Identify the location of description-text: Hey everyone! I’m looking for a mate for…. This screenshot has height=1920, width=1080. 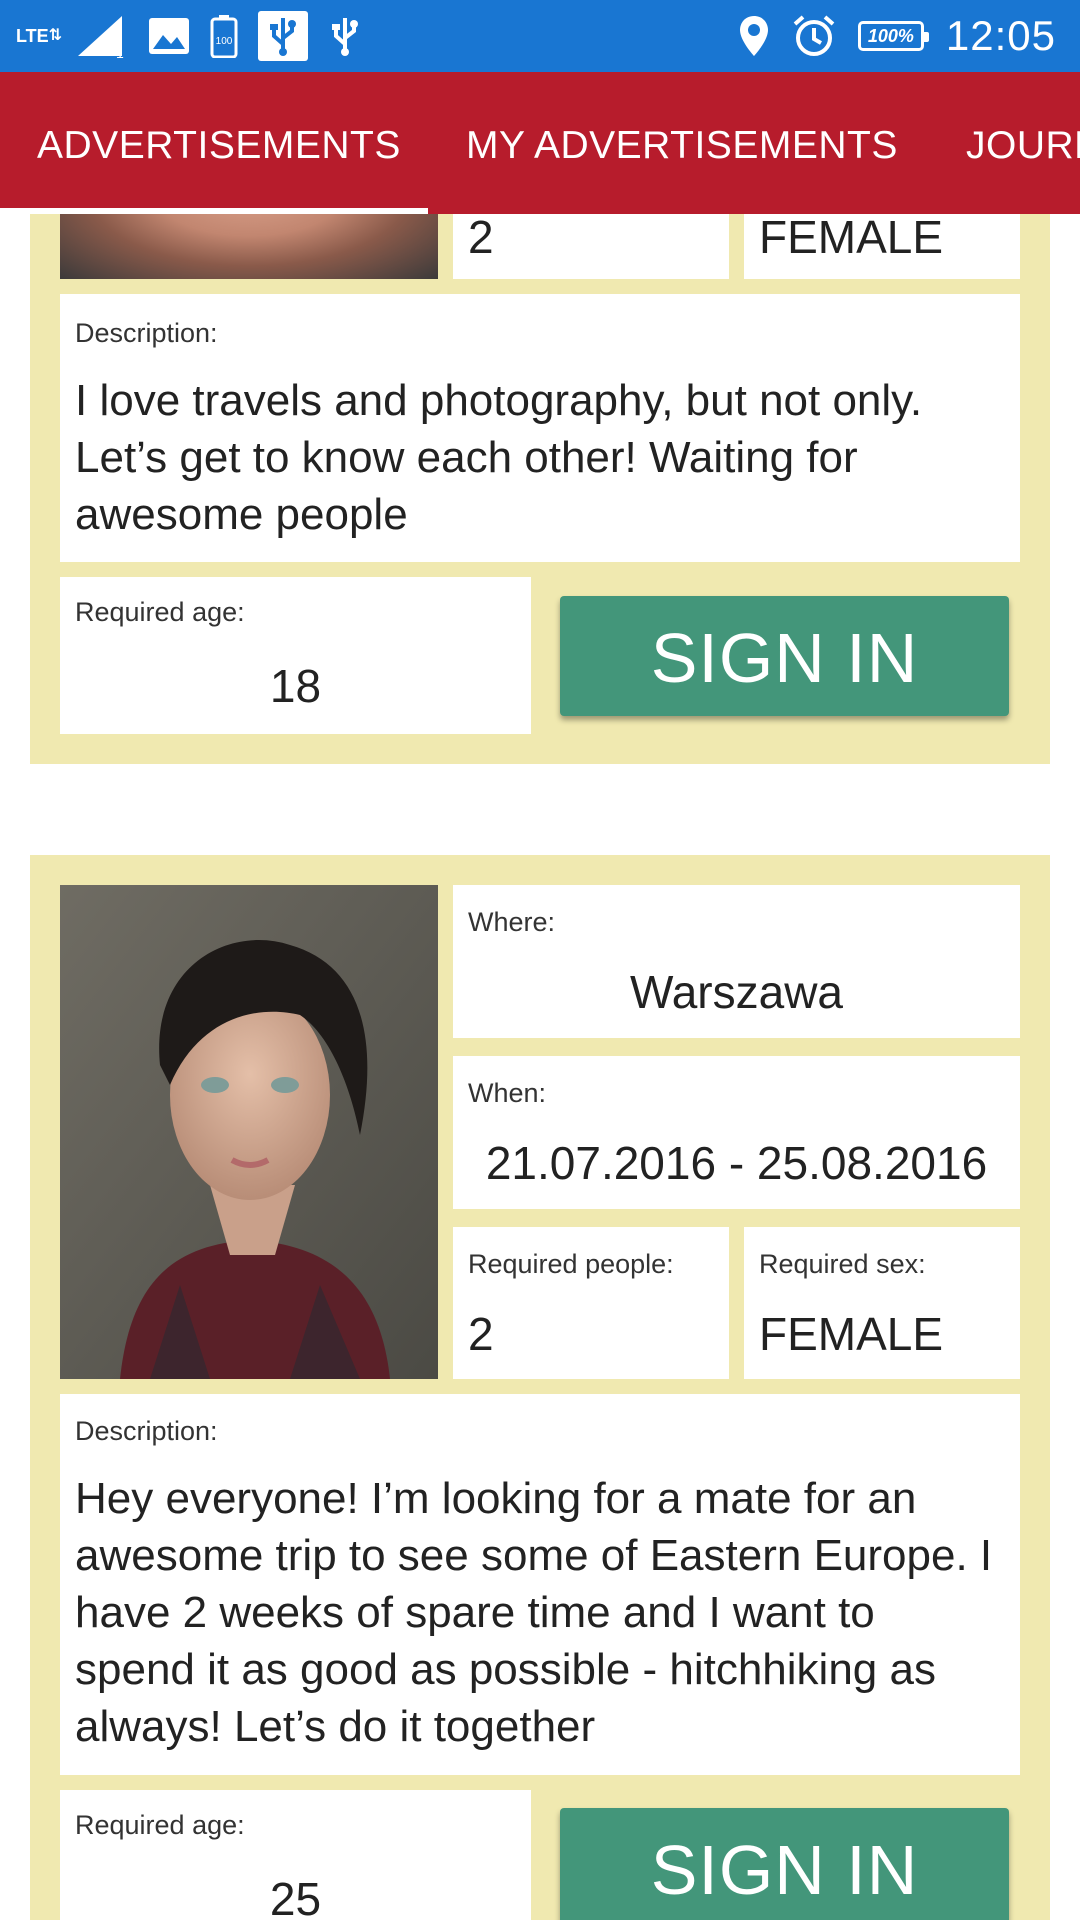
(534, 1612).